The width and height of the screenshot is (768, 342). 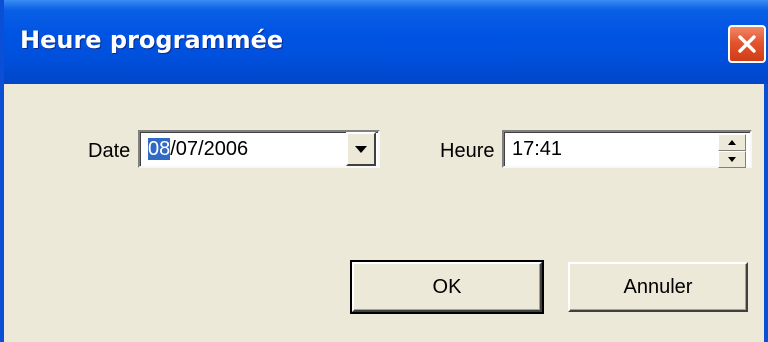 I want to click on close-button, so click(x=747, y=44).